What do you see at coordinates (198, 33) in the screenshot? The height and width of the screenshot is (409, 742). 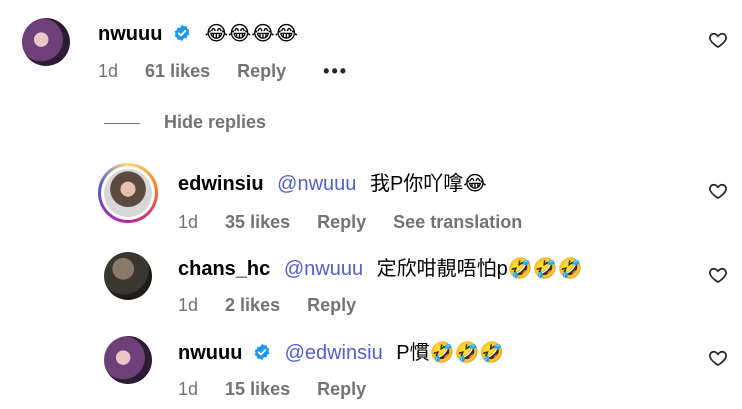 I see `comment-body: nwuuu 😂😂😂😂` at bounding box center [198, 33].